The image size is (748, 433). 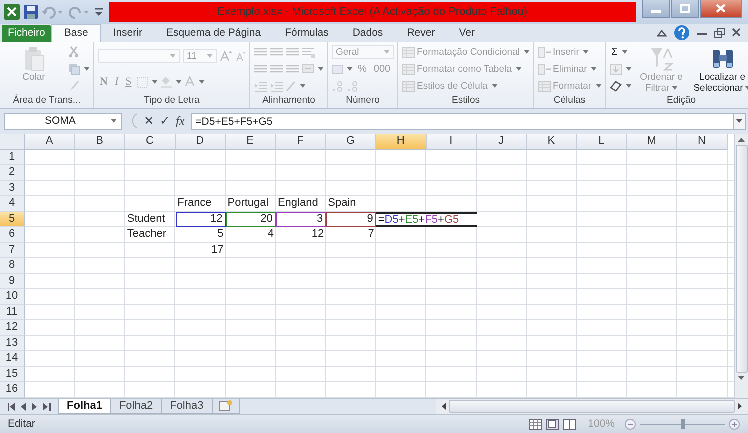 I want to click on row-header: 8, so click(x=12, y=266).